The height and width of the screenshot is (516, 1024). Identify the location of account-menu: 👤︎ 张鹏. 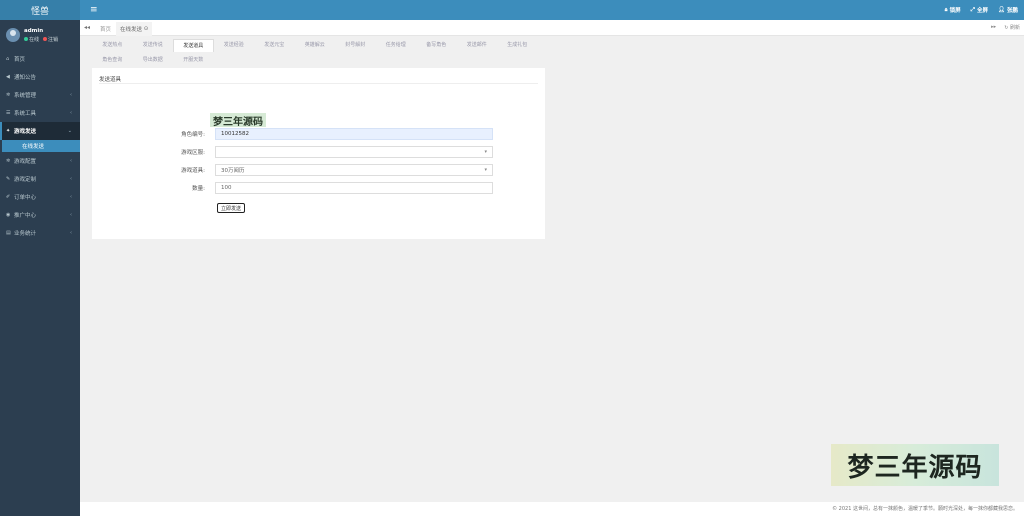
(1008, 10).